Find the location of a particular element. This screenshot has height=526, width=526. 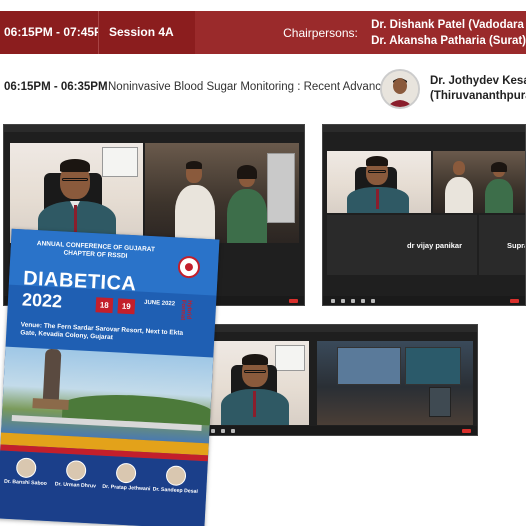

poster-landmark-image is located at coordinates (107, 395).